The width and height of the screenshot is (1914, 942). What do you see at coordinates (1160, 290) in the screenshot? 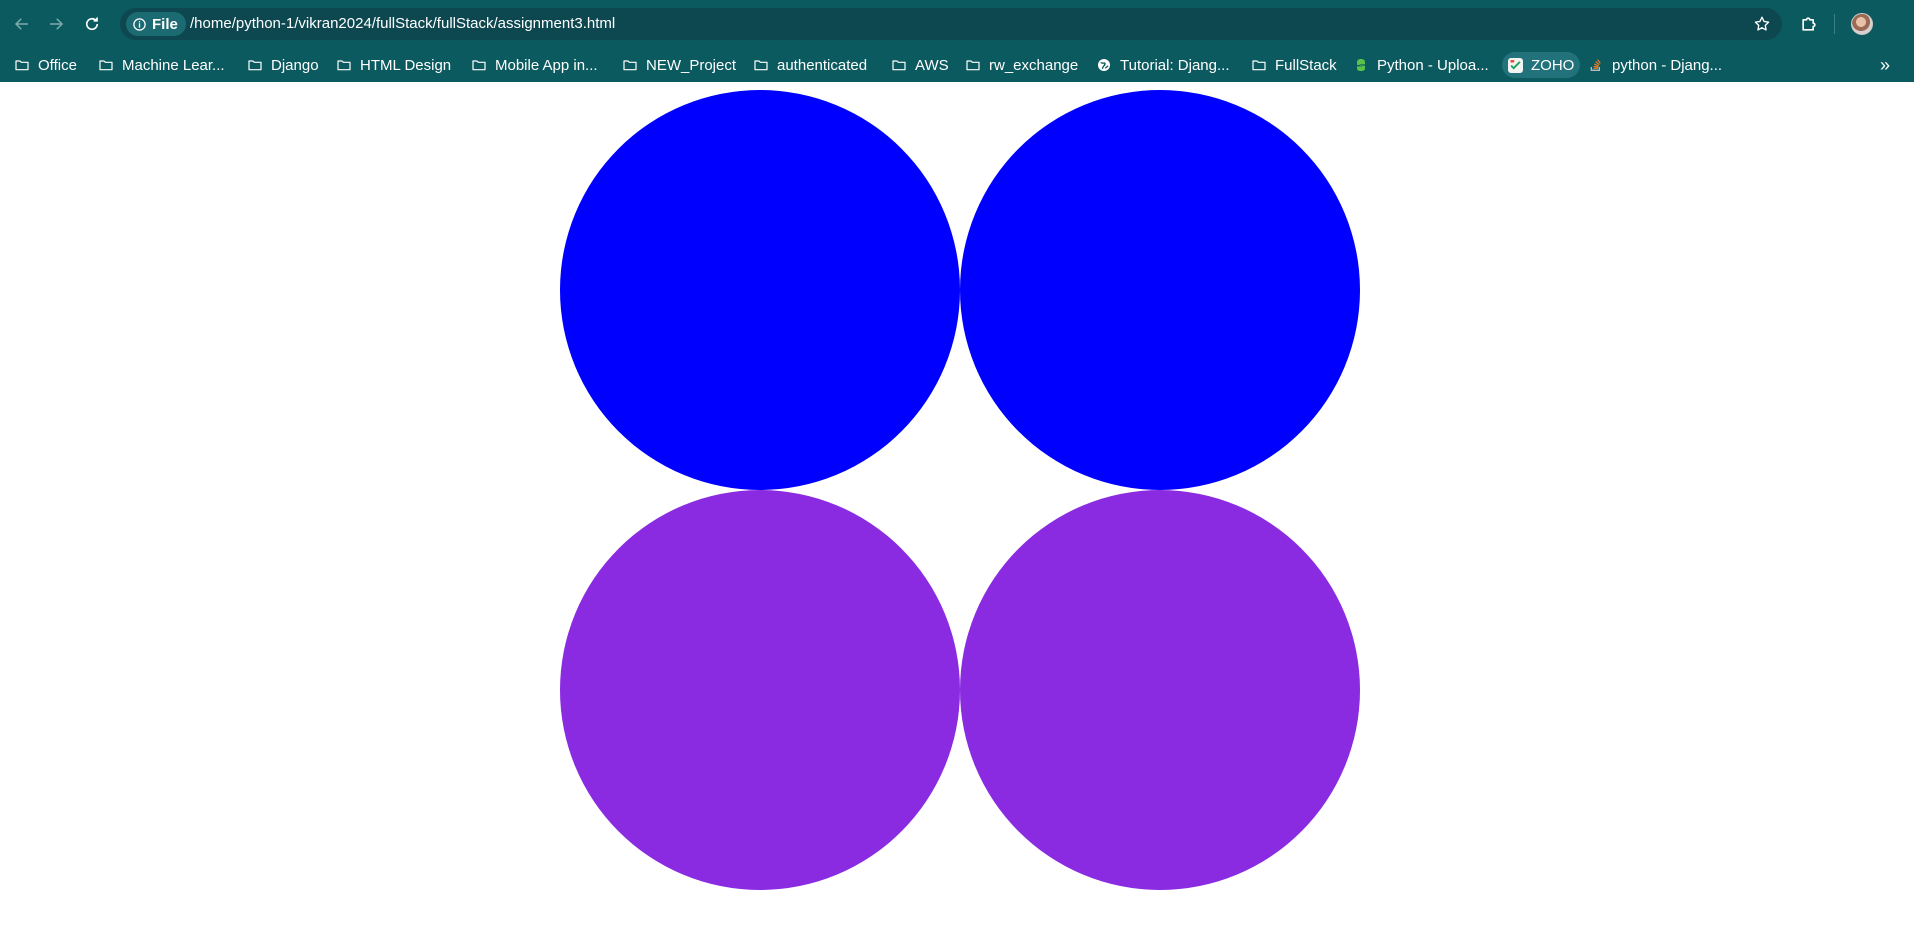
I see `circle-top-right` at bounding box center [1160, 290].